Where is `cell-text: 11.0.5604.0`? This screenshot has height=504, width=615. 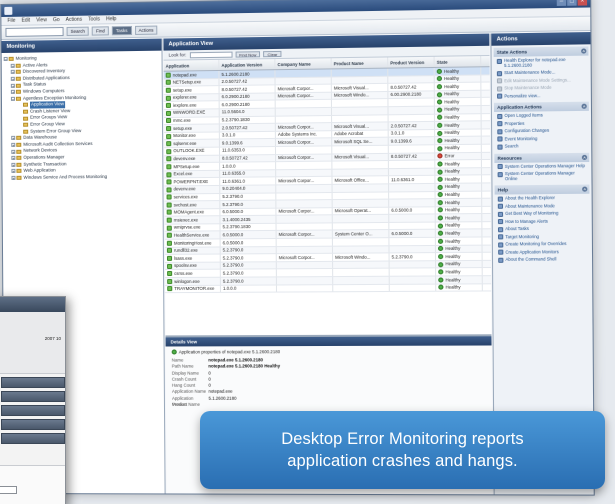 cell-text: 11.0.5604.0 is located at coordinates (233, 112).